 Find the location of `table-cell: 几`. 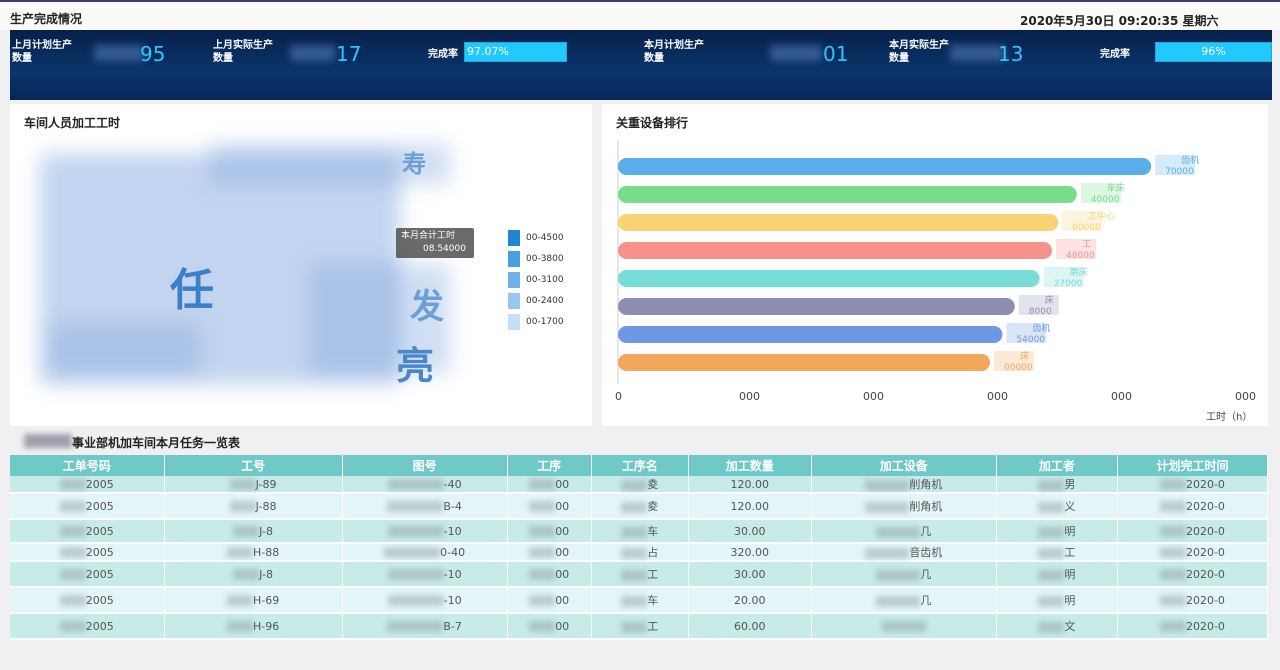

table-cell: 几 is located at coordinates (904, 600).